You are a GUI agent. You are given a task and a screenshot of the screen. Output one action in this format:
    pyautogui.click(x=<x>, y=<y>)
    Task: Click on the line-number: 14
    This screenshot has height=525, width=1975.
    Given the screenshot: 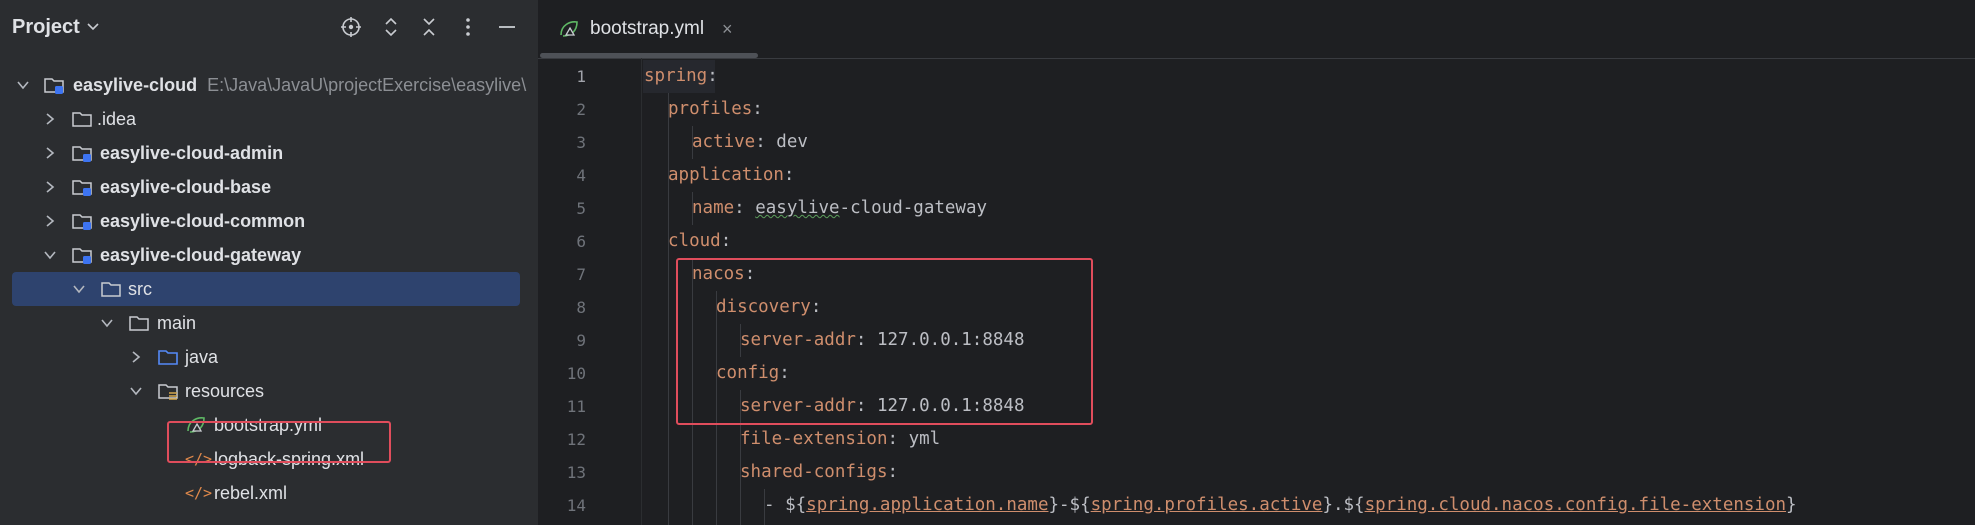 What is the action you would take?
    pyautogui.click(x=576, y=505)
    